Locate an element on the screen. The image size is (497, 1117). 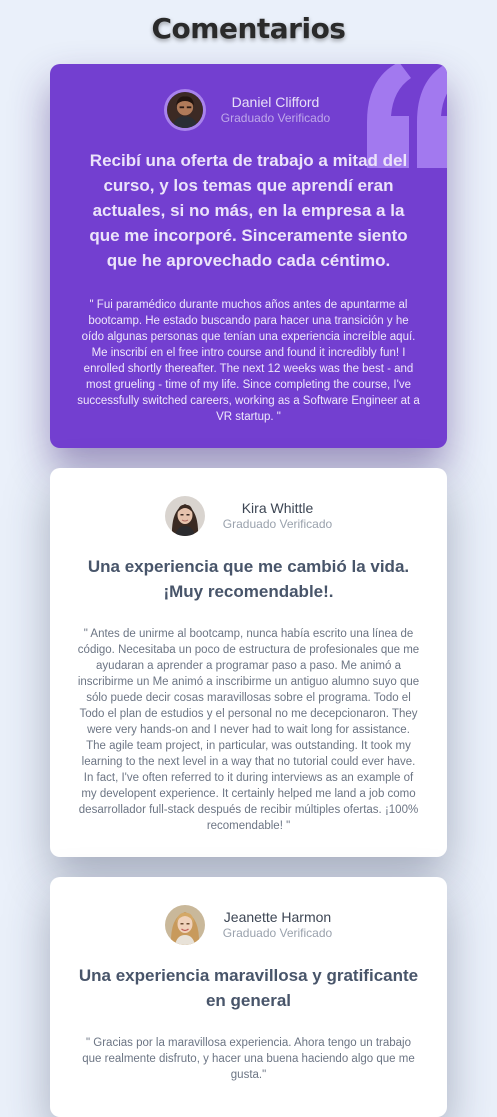
testimonial-author: Kira Whittle Graduado Verificado is located at coordinates (248, 516).